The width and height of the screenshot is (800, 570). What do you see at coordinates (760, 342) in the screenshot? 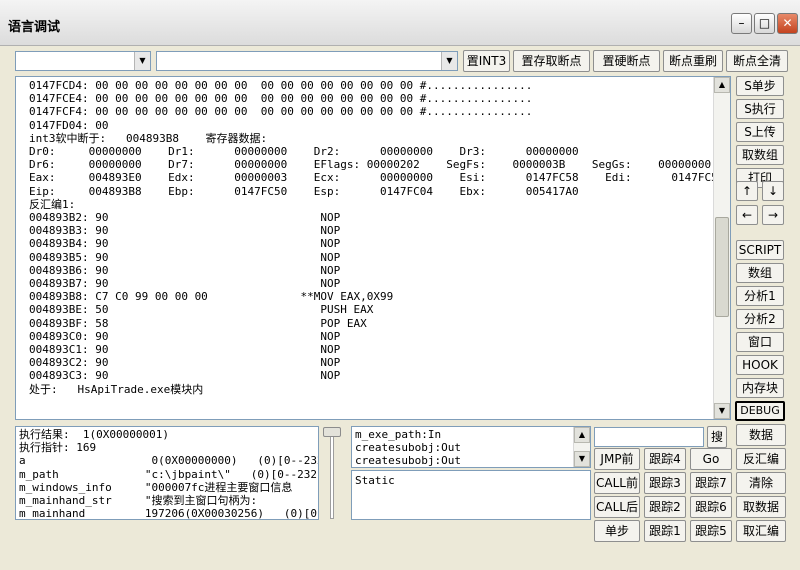
I see `window-button: 窗口` at bounding box center [760, 342].